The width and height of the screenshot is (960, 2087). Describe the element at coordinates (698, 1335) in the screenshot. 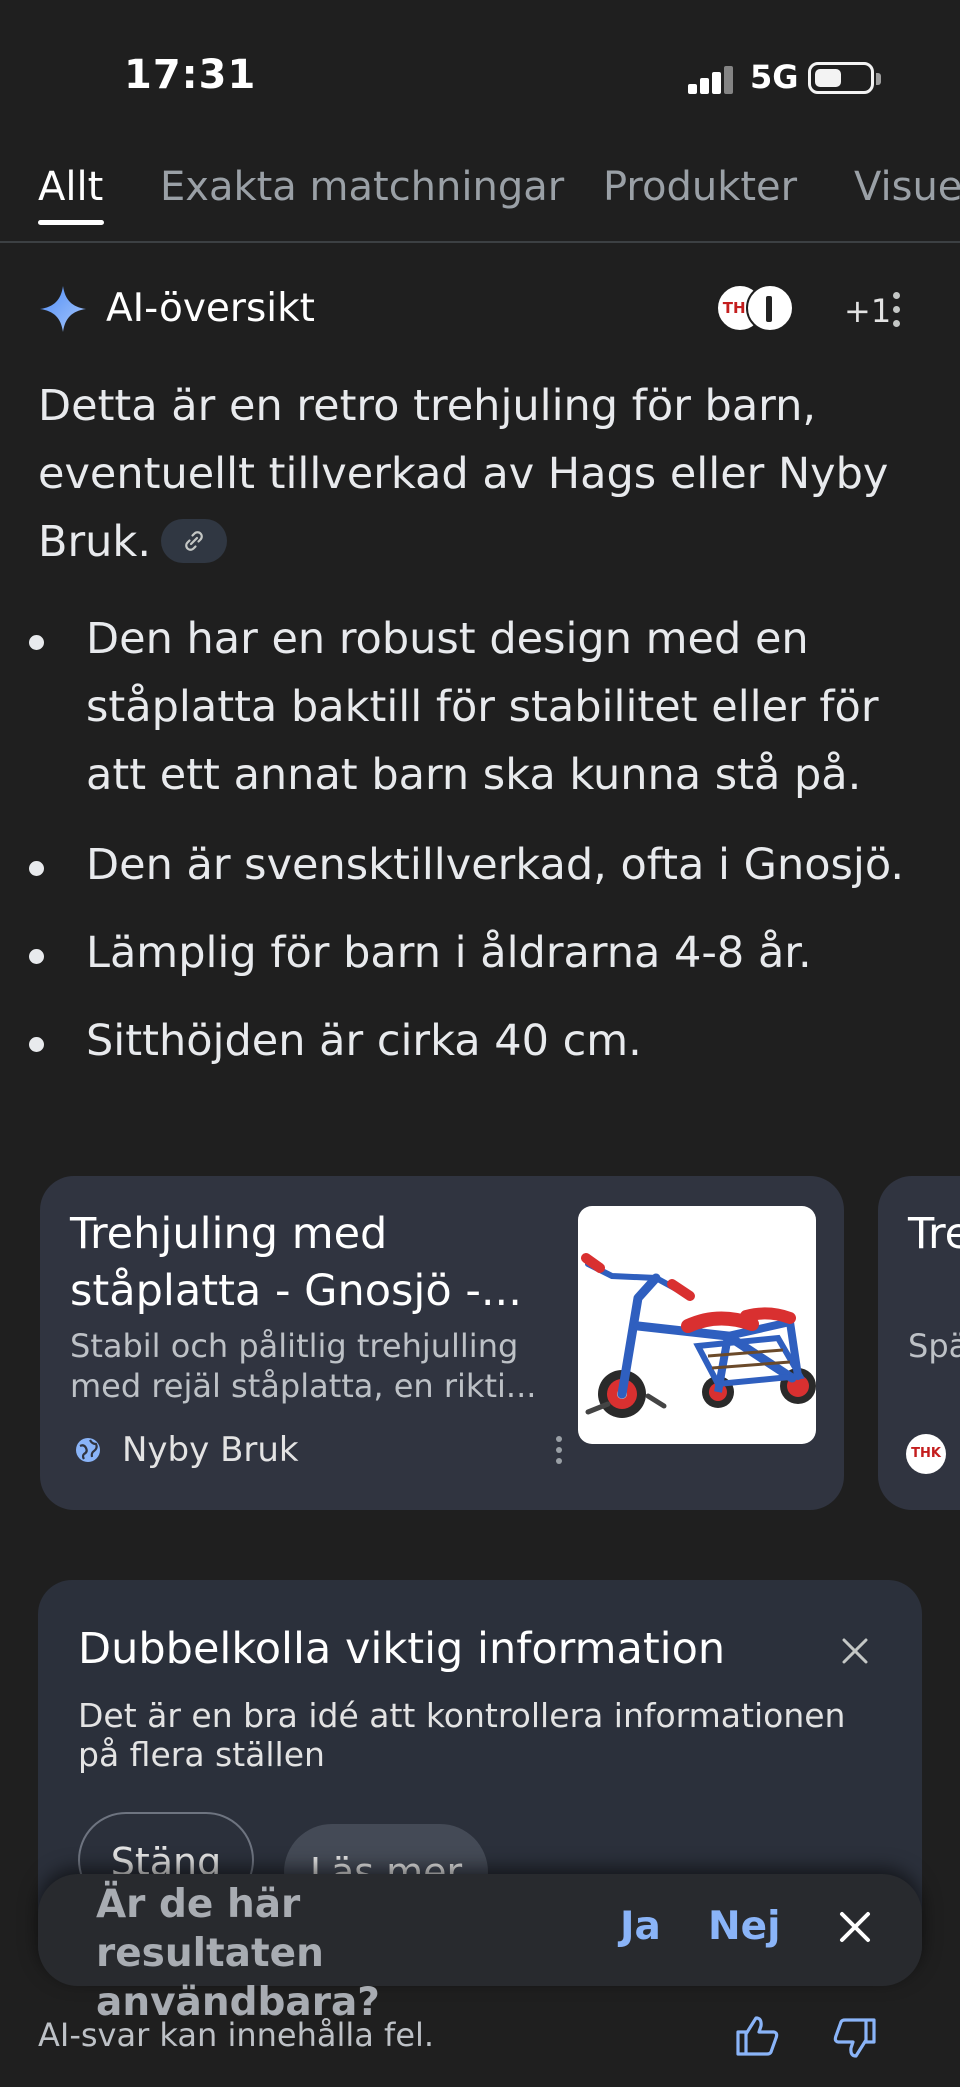

I see `tricycle-illustration` at that location.